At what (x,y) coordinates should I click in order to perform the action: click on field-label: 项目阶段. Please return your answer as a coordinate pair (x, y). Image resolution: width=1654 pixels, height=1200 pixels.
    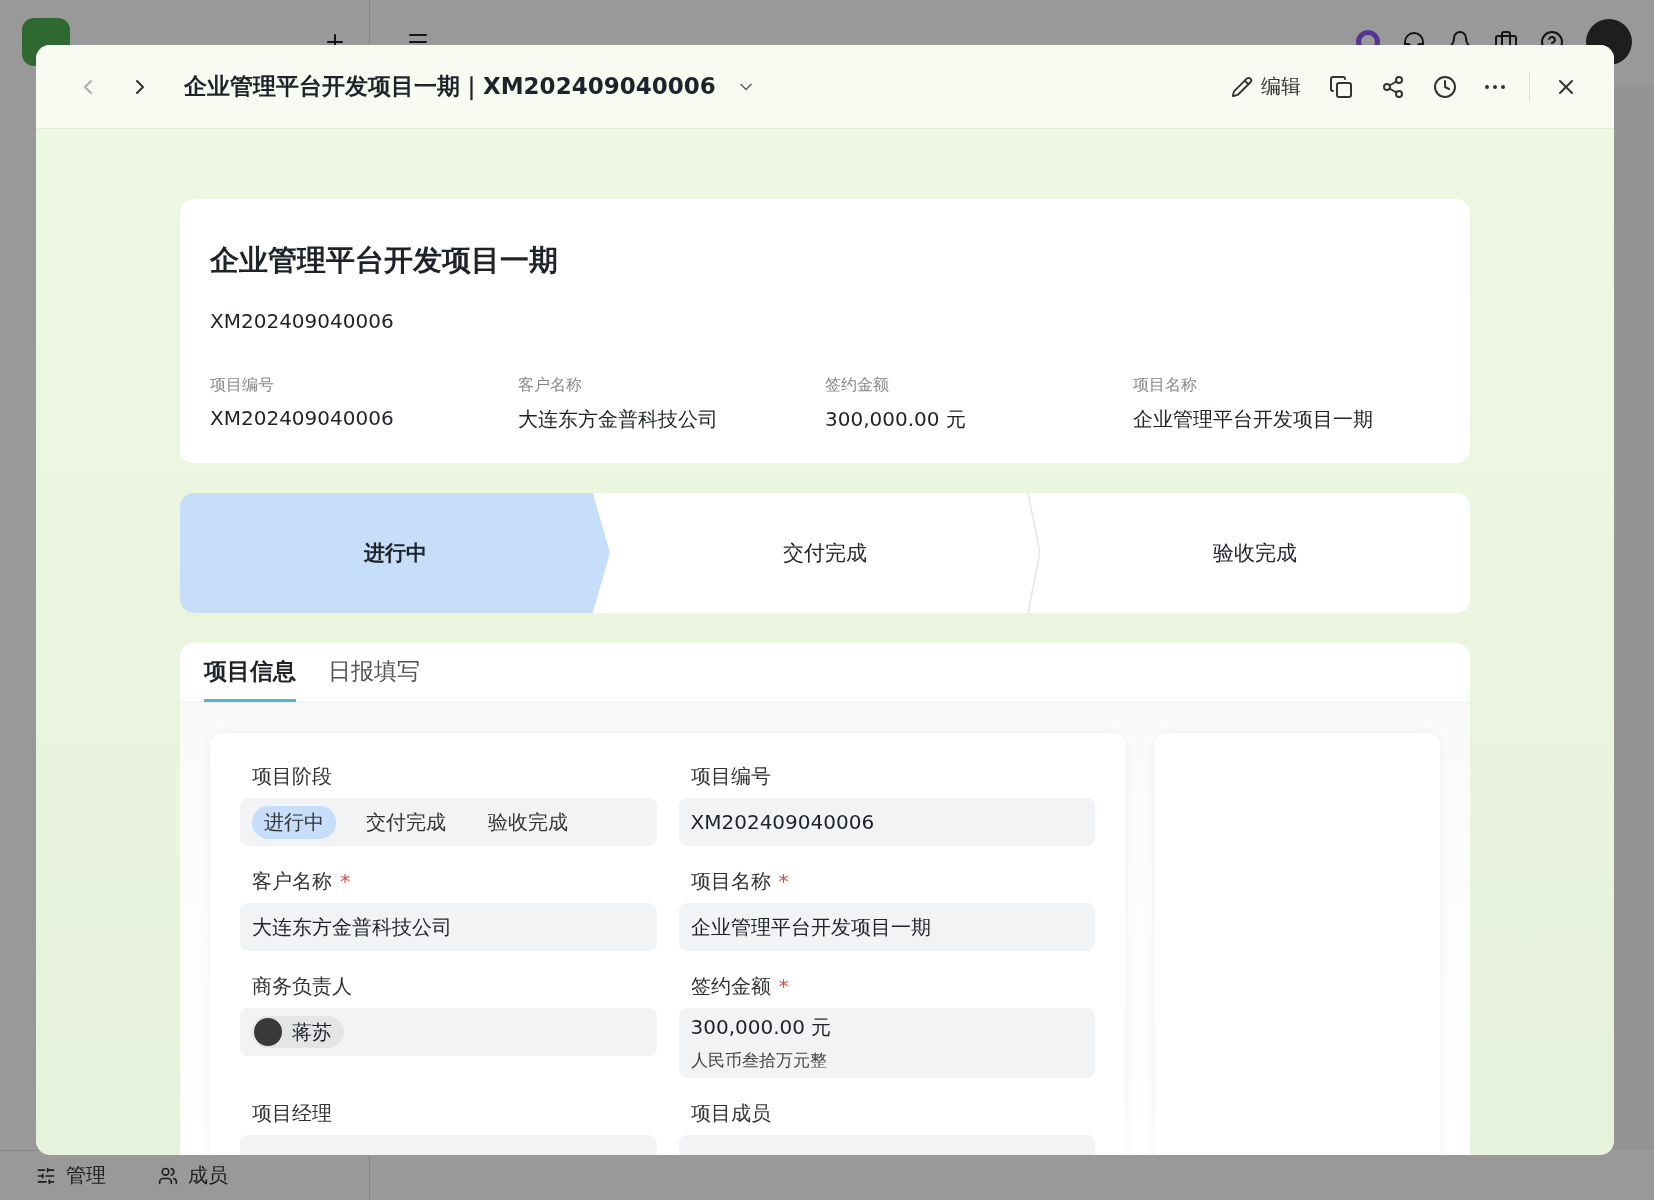
    Looking at the image, I should click on (292, 776).